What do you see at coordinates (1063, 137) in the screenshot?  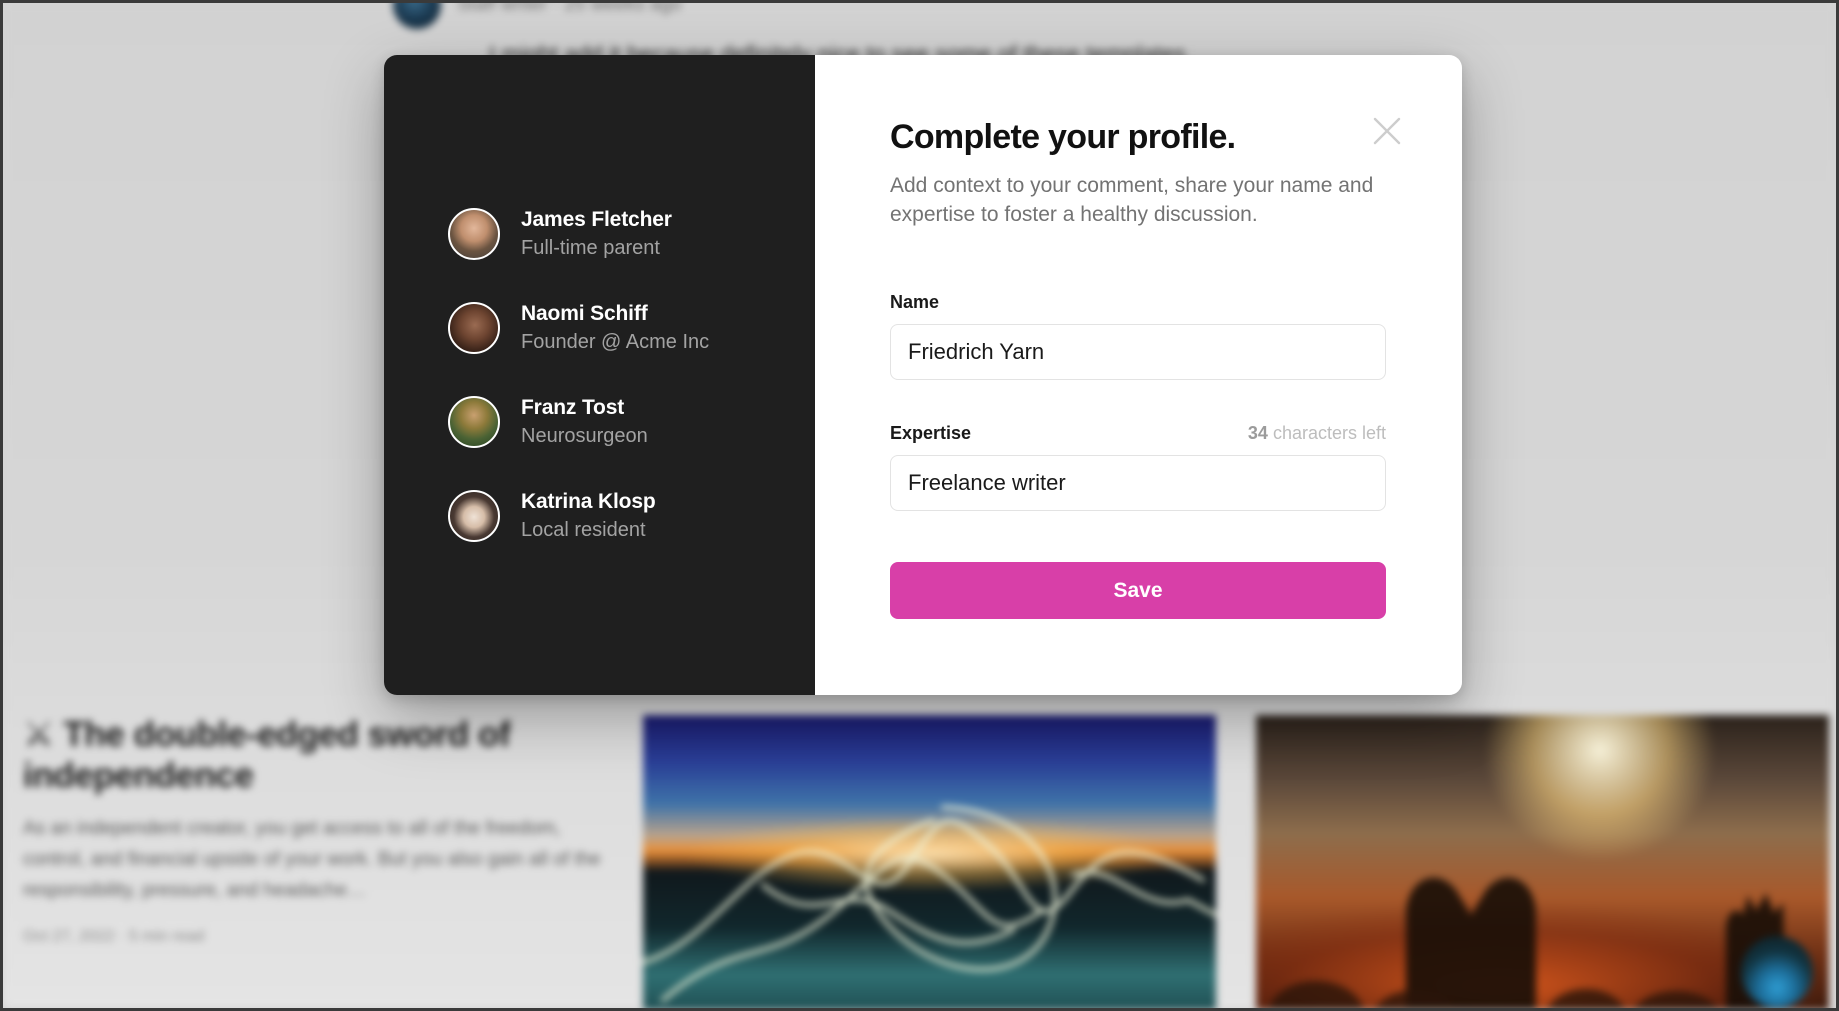 I see `page-title: Complete your profile.` at bounding box center [1063, 137].